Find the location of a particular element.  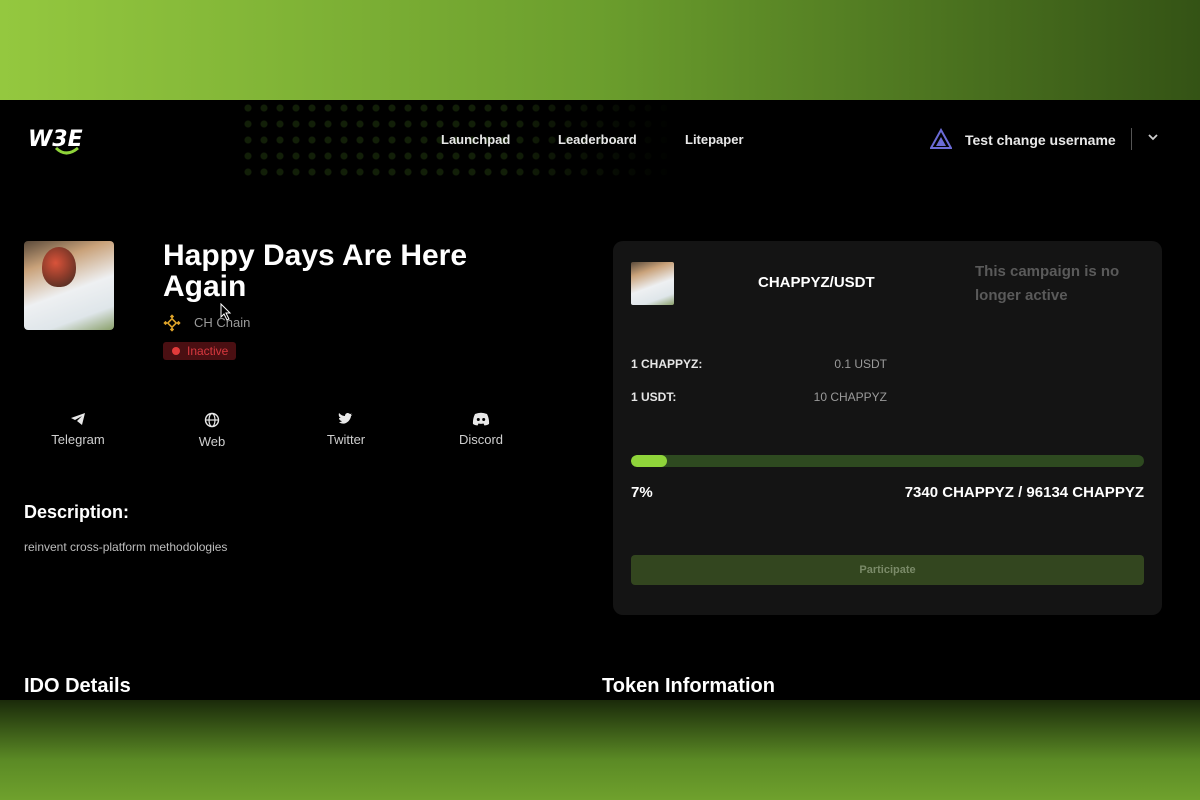

ido-details-heading: IDO Details is located at coordinates (77, 686).